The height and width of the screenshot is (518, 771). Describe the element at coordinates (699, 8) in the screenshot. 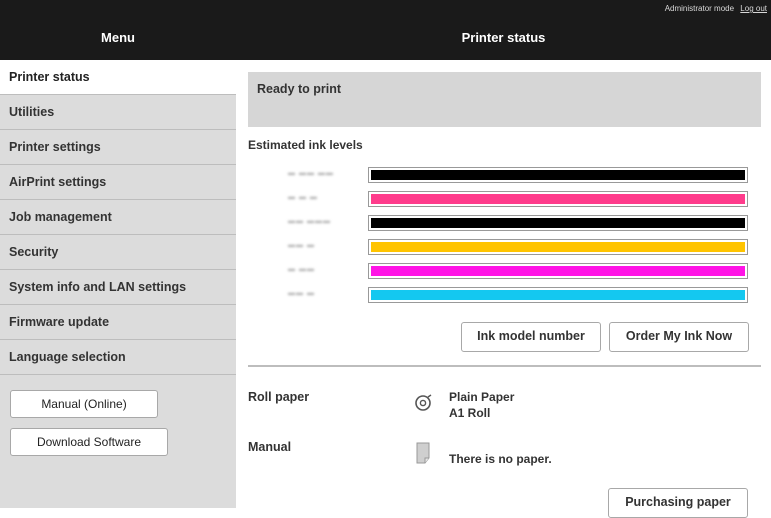

I see `admin-mode-text: Administrator mode` at that location.